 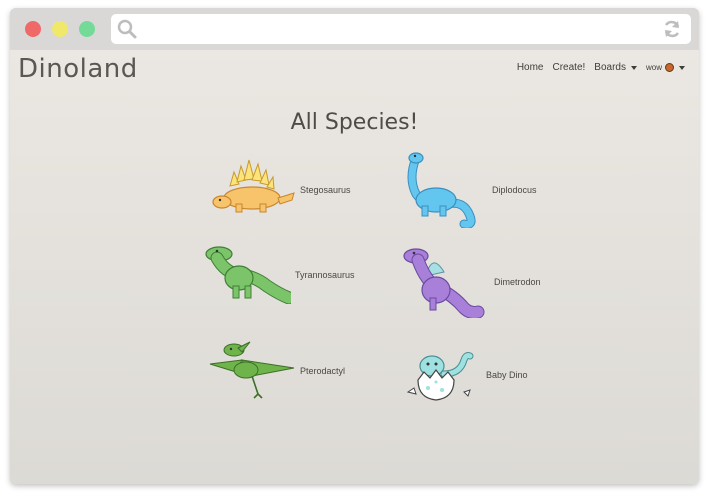 I want to click on maximize-window-button, so click(x=87, y=29).